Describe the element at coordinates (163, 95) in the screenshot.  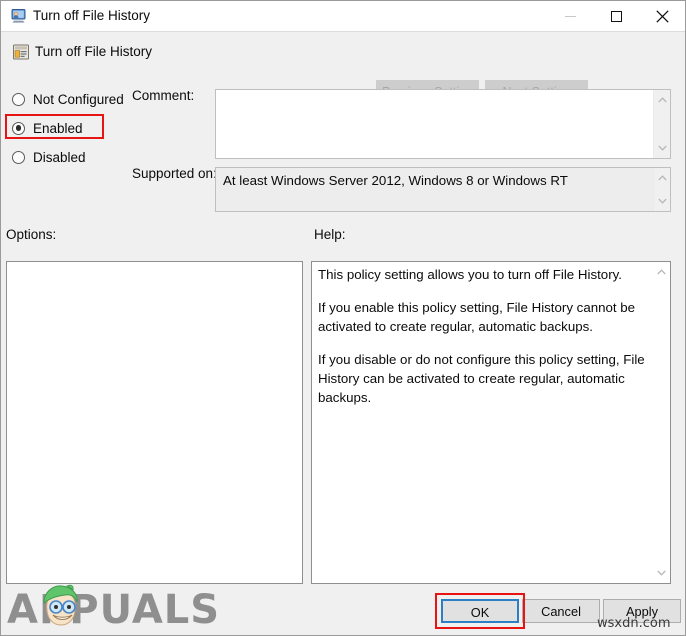
I see `comment-label: Comment:` at that location.